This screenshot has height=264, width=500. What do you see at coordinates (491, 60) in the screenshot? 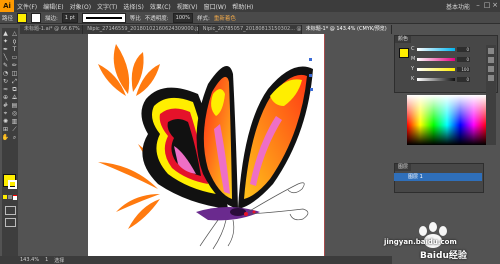
I see `brushes-panel-icon` at bounding box center [491, 60].